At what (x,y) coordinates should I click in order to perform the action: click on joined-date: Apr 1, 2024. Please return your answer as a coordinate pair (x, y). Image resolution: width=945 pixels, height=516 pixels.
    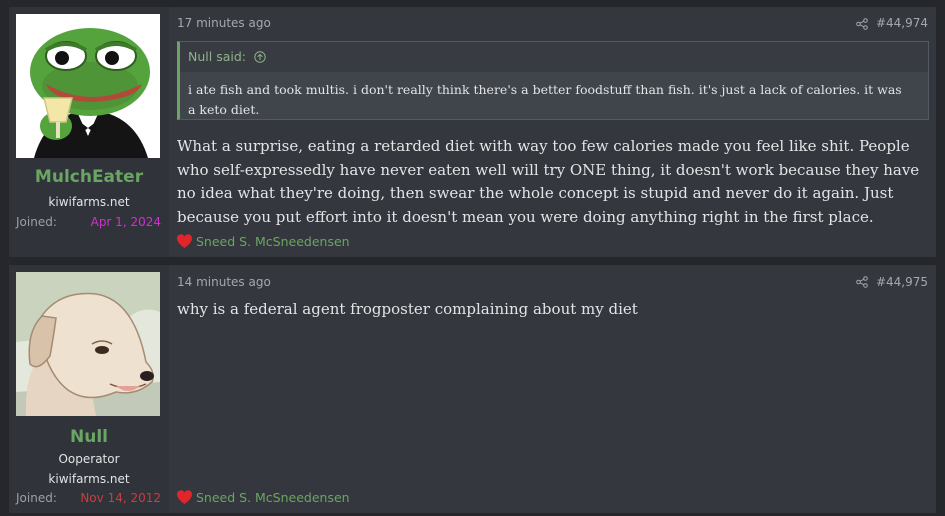
    Looking at the image, I should click on (125, 222).